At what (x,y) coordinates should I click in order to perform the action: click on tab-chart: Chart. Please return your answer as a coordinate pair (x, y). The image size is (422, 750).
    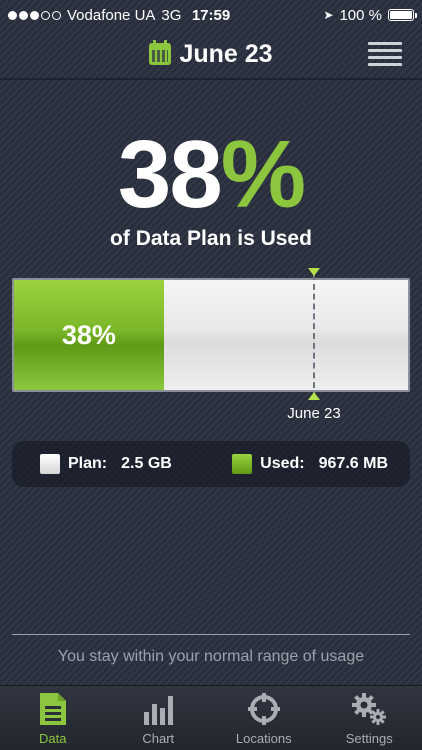
    Looking at the image, I should click on (159, 718).